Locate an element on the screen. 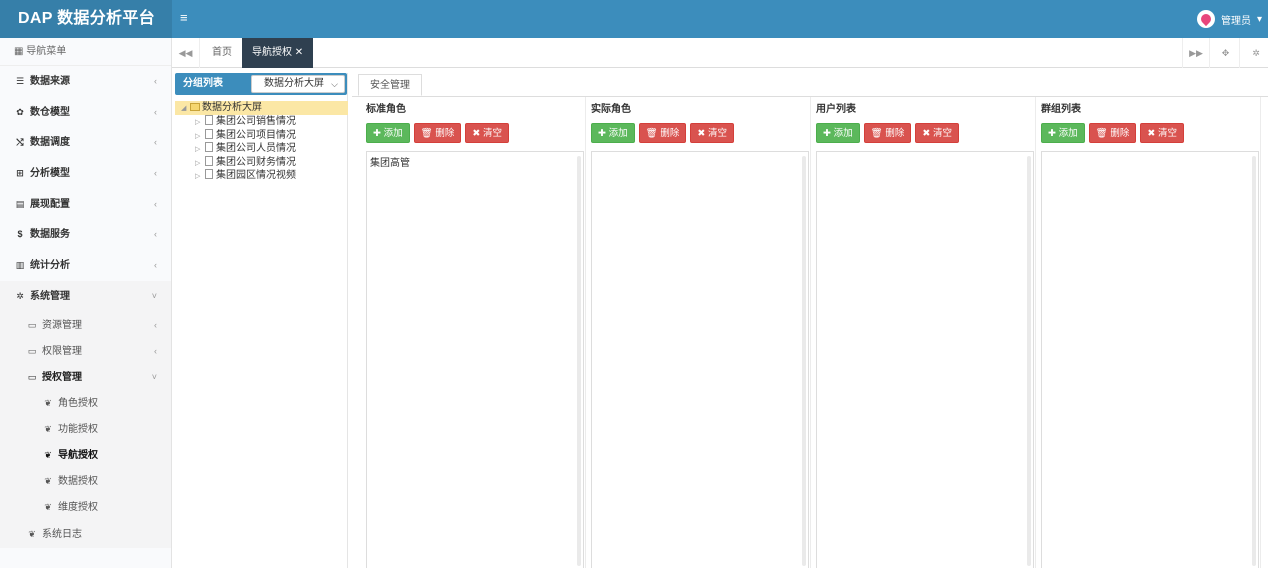 The image size is (1268, 568). sidebar-item-system: ✲ 系统管理 ˅ is located at coordinates (85, 296).